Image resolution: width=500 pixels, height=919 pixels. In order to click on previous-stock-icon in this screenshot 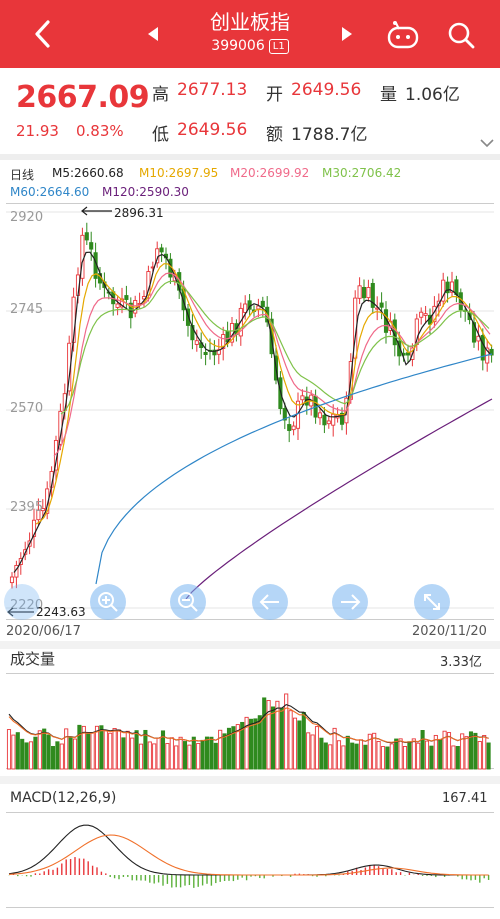, I will do `click(153, 34)`.